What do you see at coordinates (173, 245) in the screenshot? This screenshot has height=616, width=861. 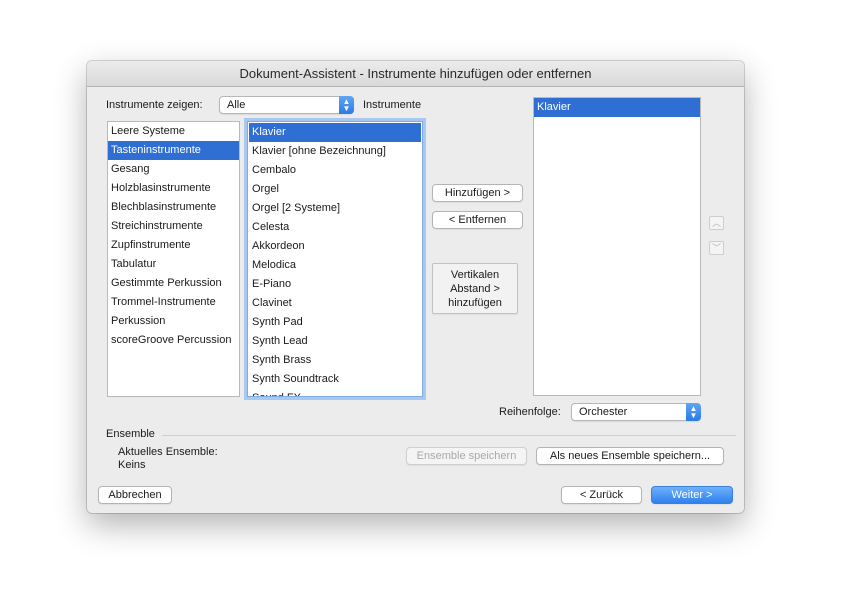 I see `category-list-item: Zupfinstrumente` at bounding box center [173, 245].